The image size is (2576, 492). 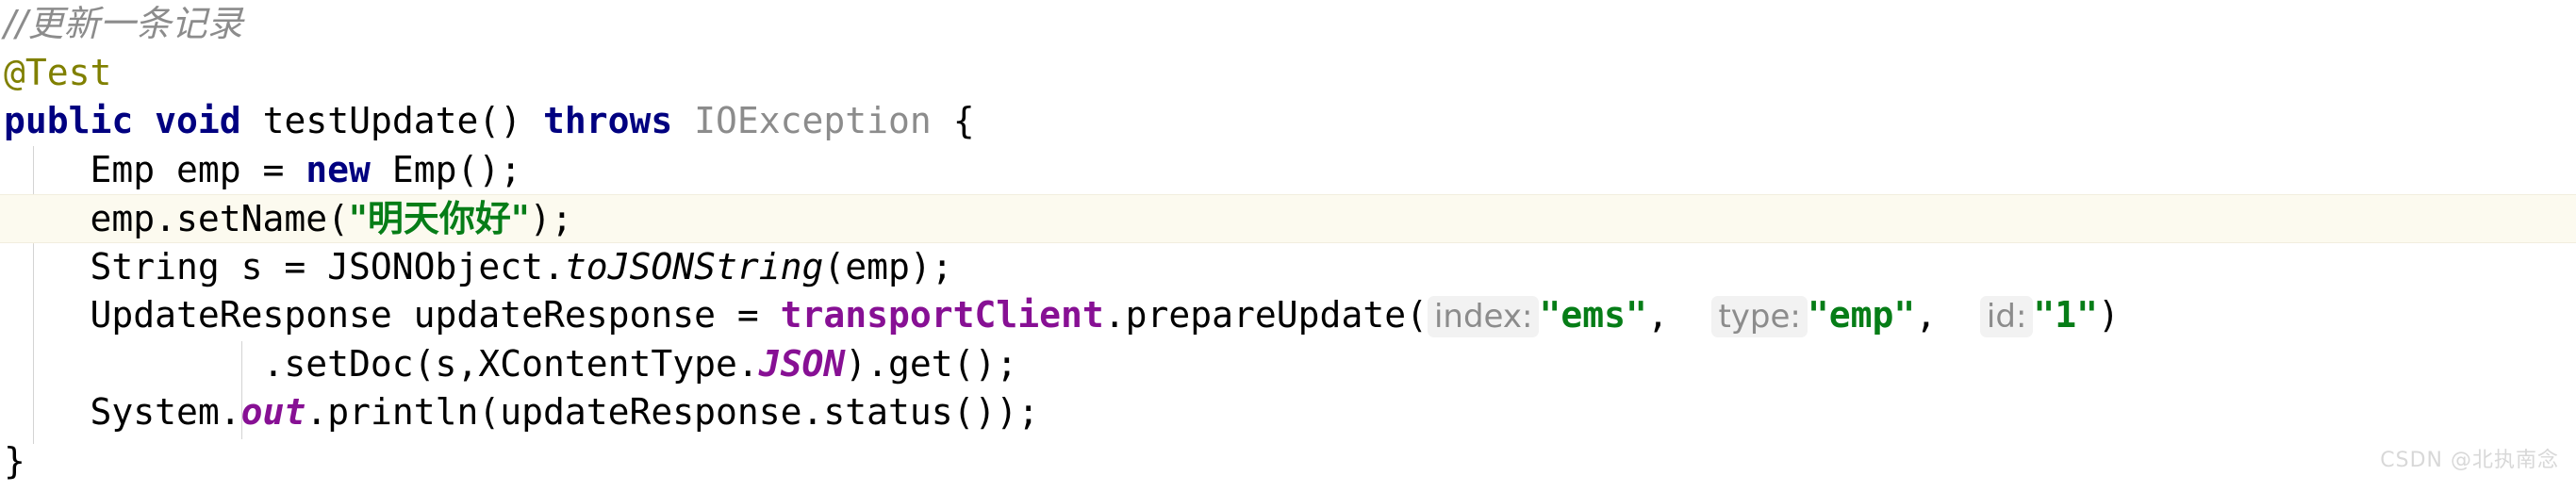 I want to click on code-line: Emp emp = new Emp();, so click(x=1288, y=170).